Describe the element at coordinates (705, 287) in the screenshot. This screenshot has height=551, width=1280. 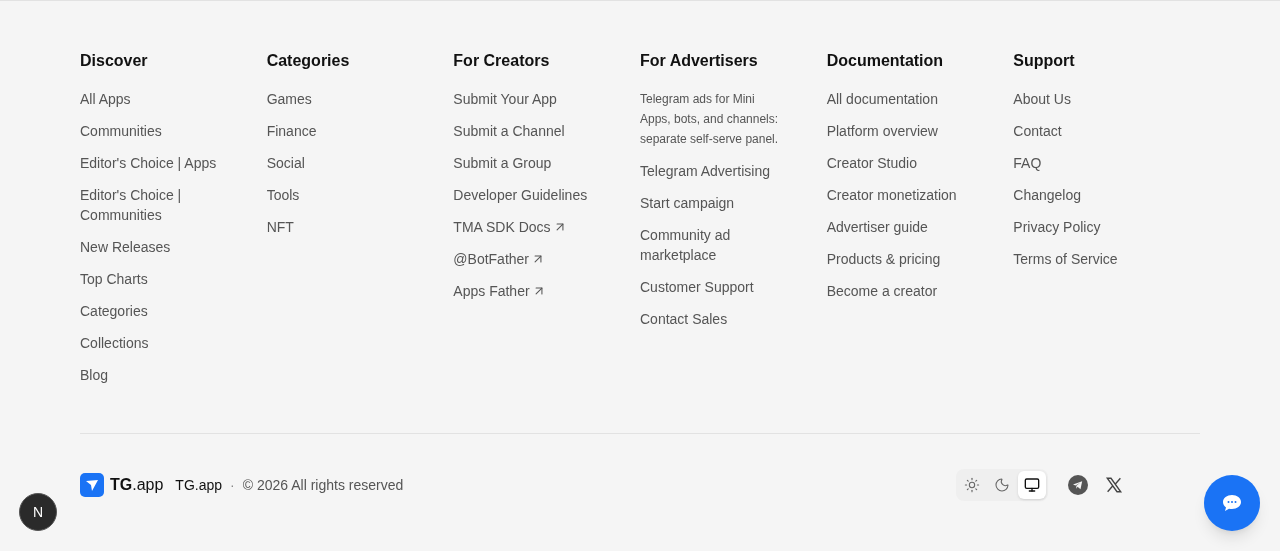
I see `footer-link: Customer Support` at that location.